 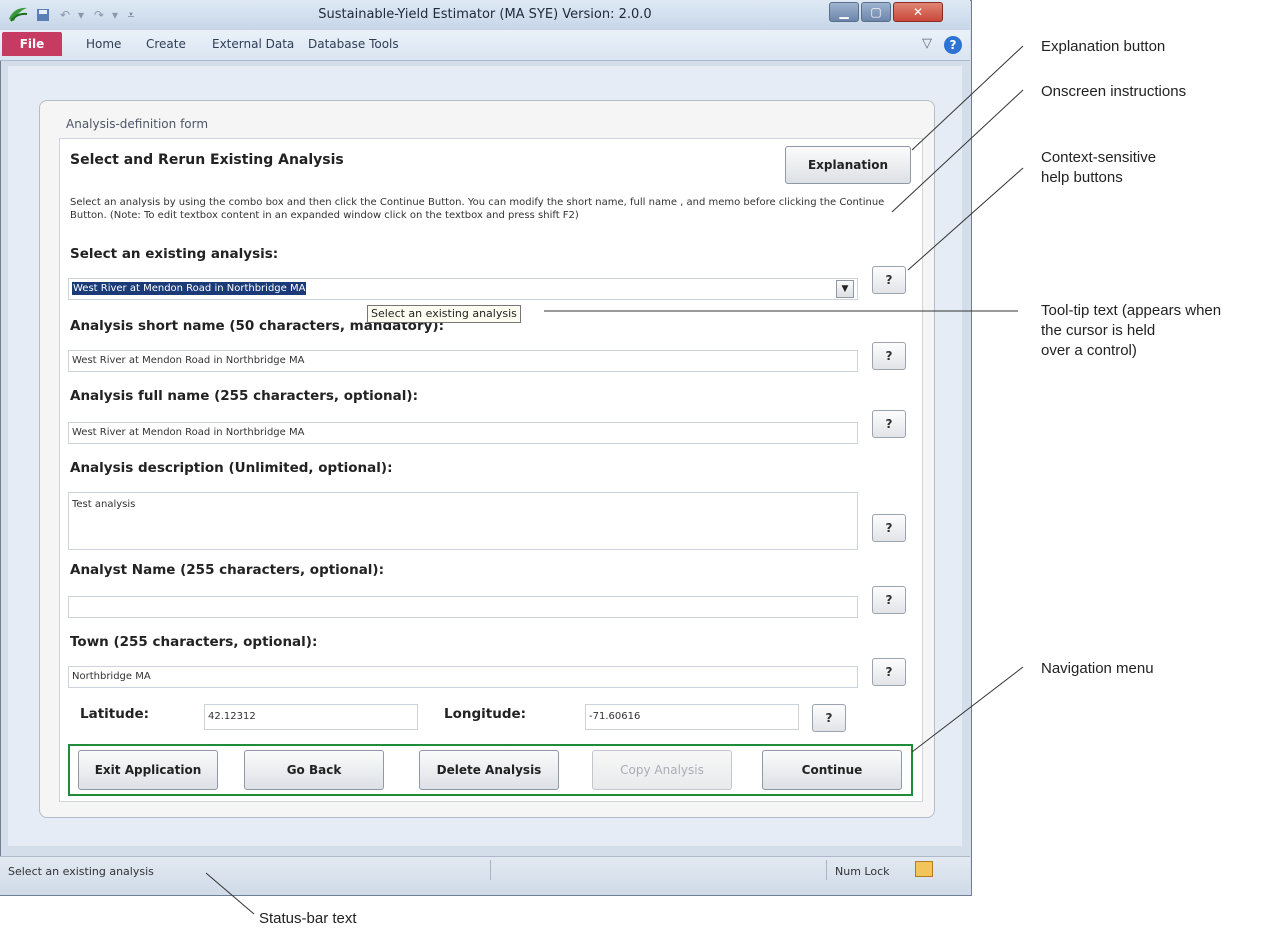 What do you see at coordinates (1082, 177) in the screenshot?
I see `callout-help-buttons-line2: help buttons` at bounding box center [1082, 177].